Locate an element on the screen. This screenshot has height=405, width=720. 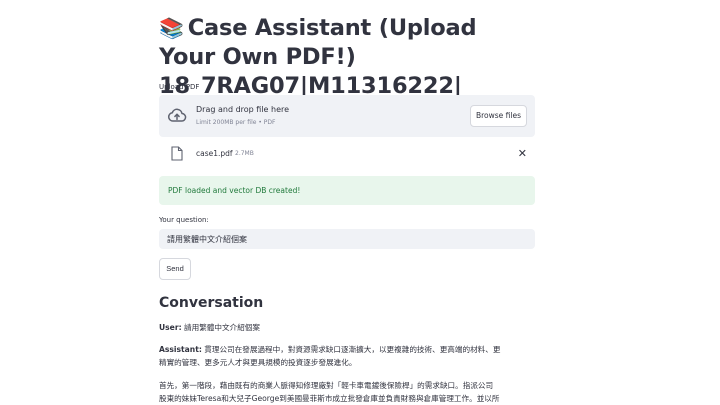
dropzone-instruction: Drag and drop file here is located at coordinates (243, 109).